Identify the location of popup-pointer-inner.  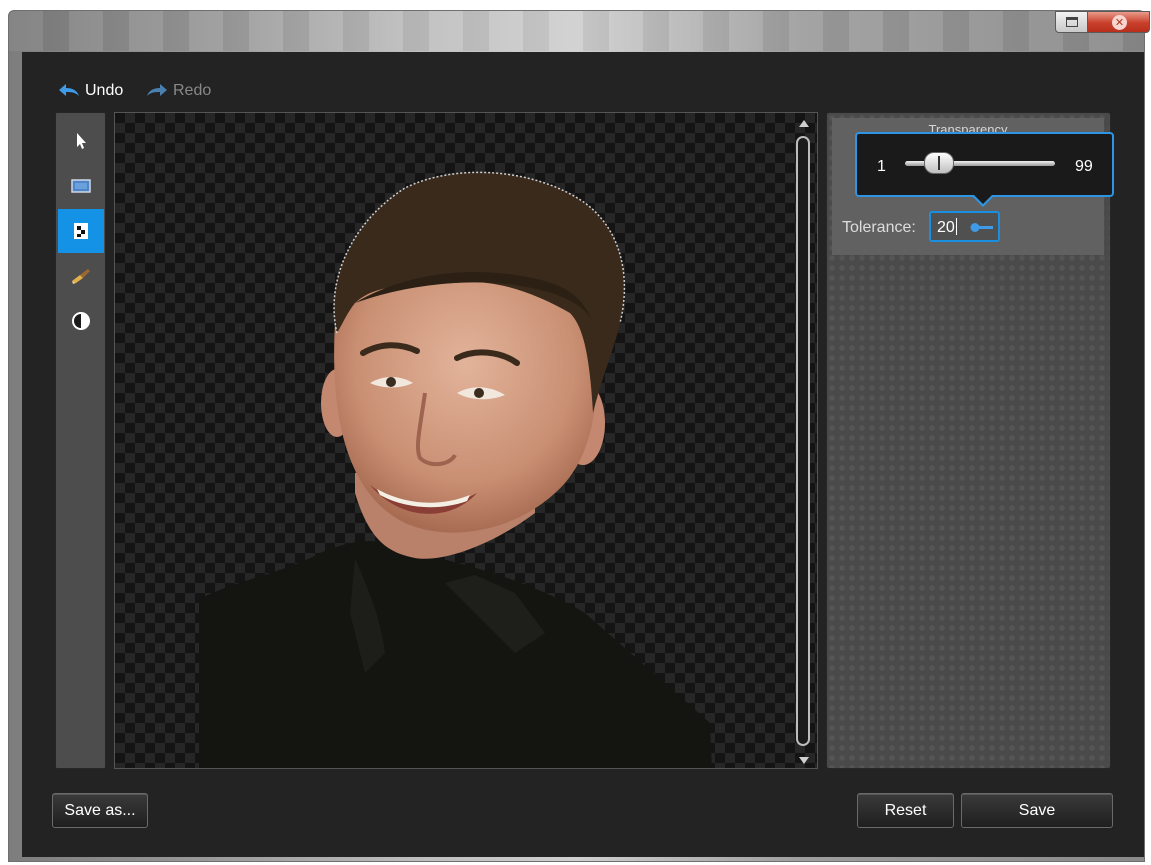
(983, 199).